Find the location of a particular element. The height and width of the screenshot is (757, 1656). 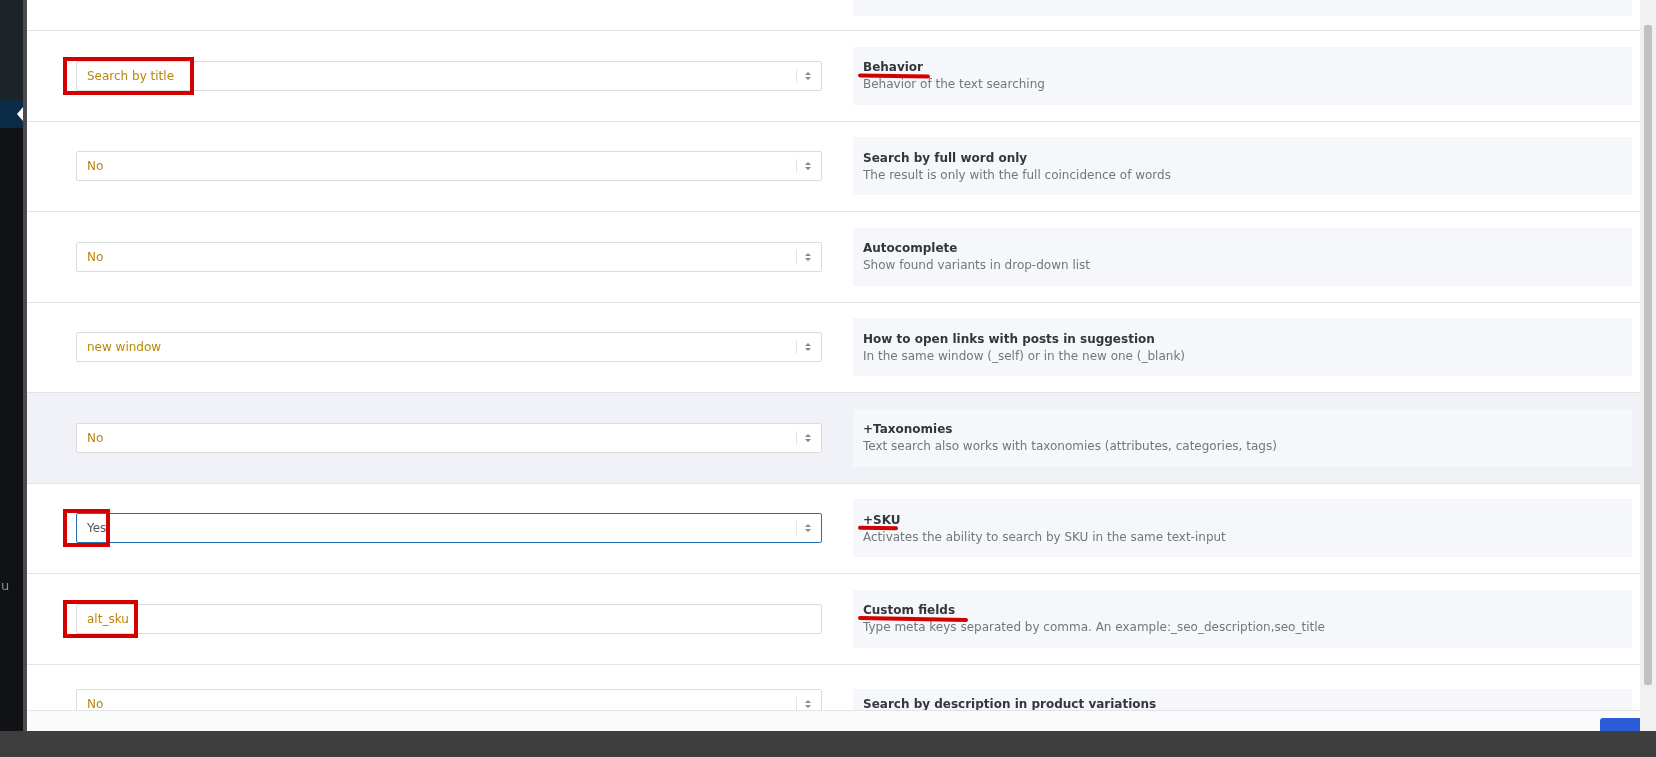

setting-description: Show found variants in drop-down list is located at coordinates (977, 265).